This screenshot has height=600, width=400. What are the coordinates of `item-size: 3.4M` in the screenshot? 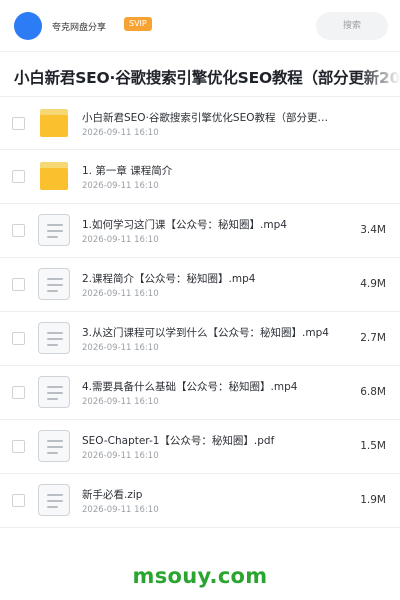 It's located at (373, 230).